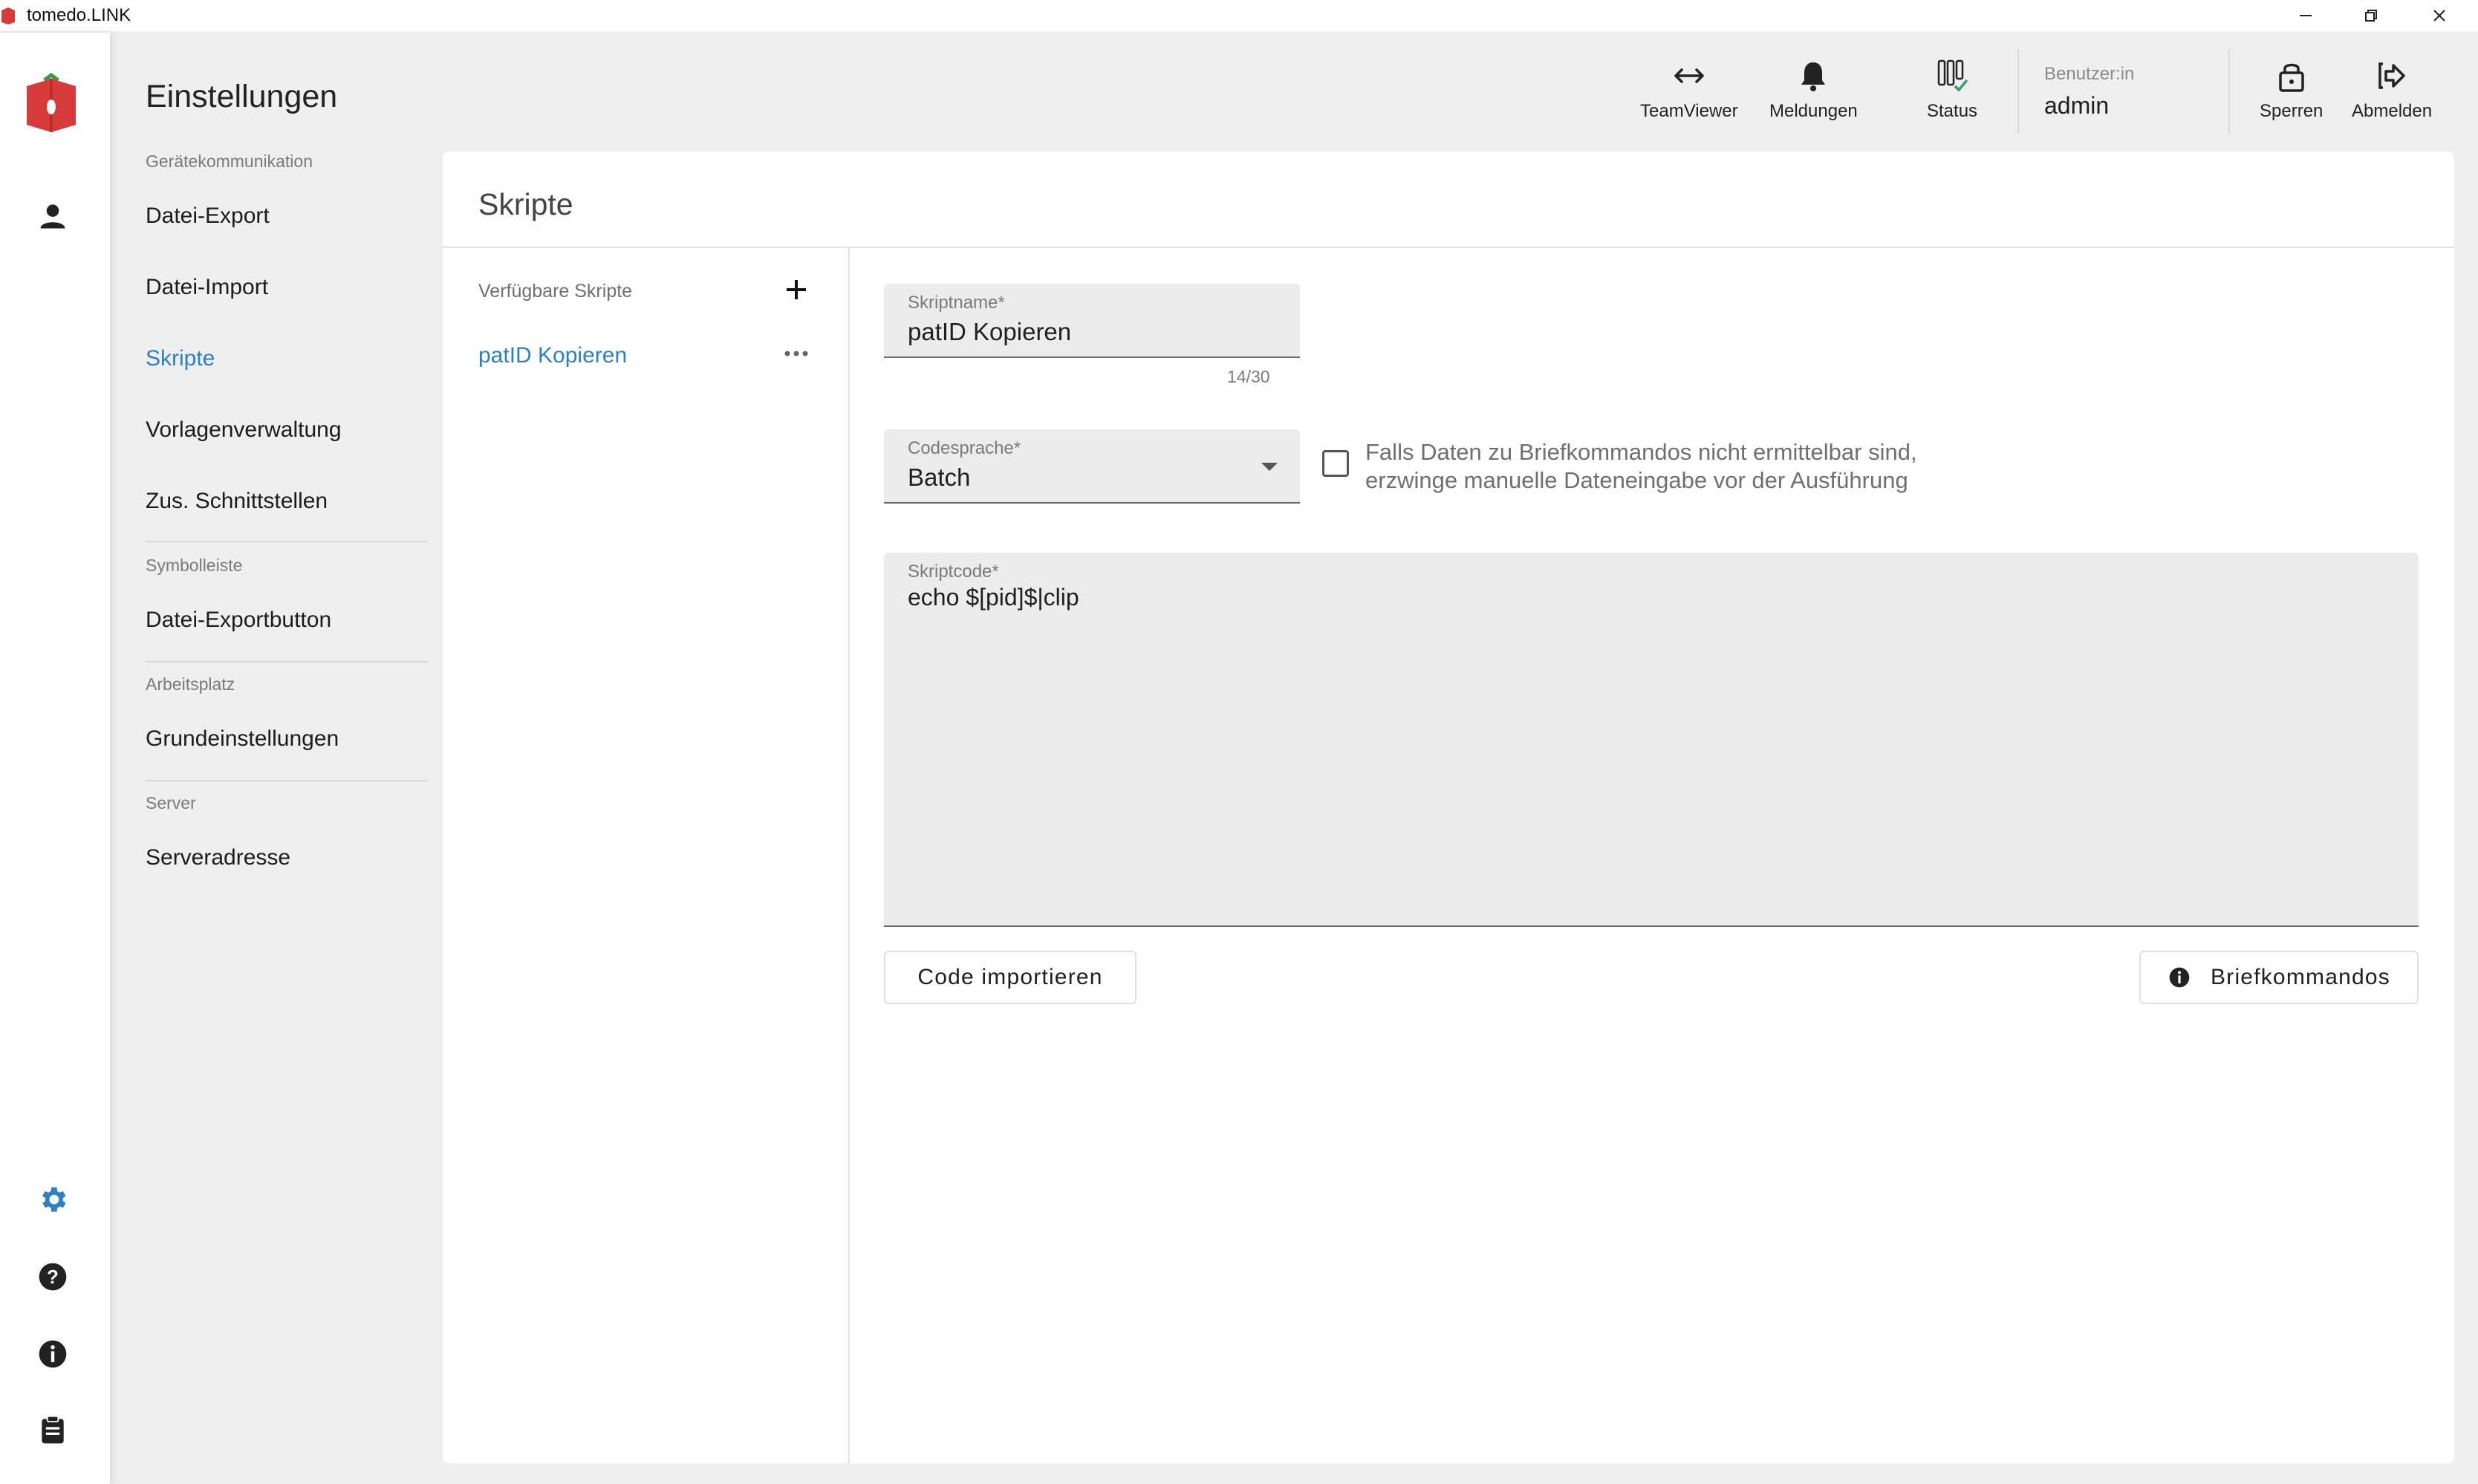 This screenshot has height=1484, width=2478. Describe the element at coordinates (207, 287) in the screenshot. I see `nav-item-datei-import: Datei-Import` at that location.